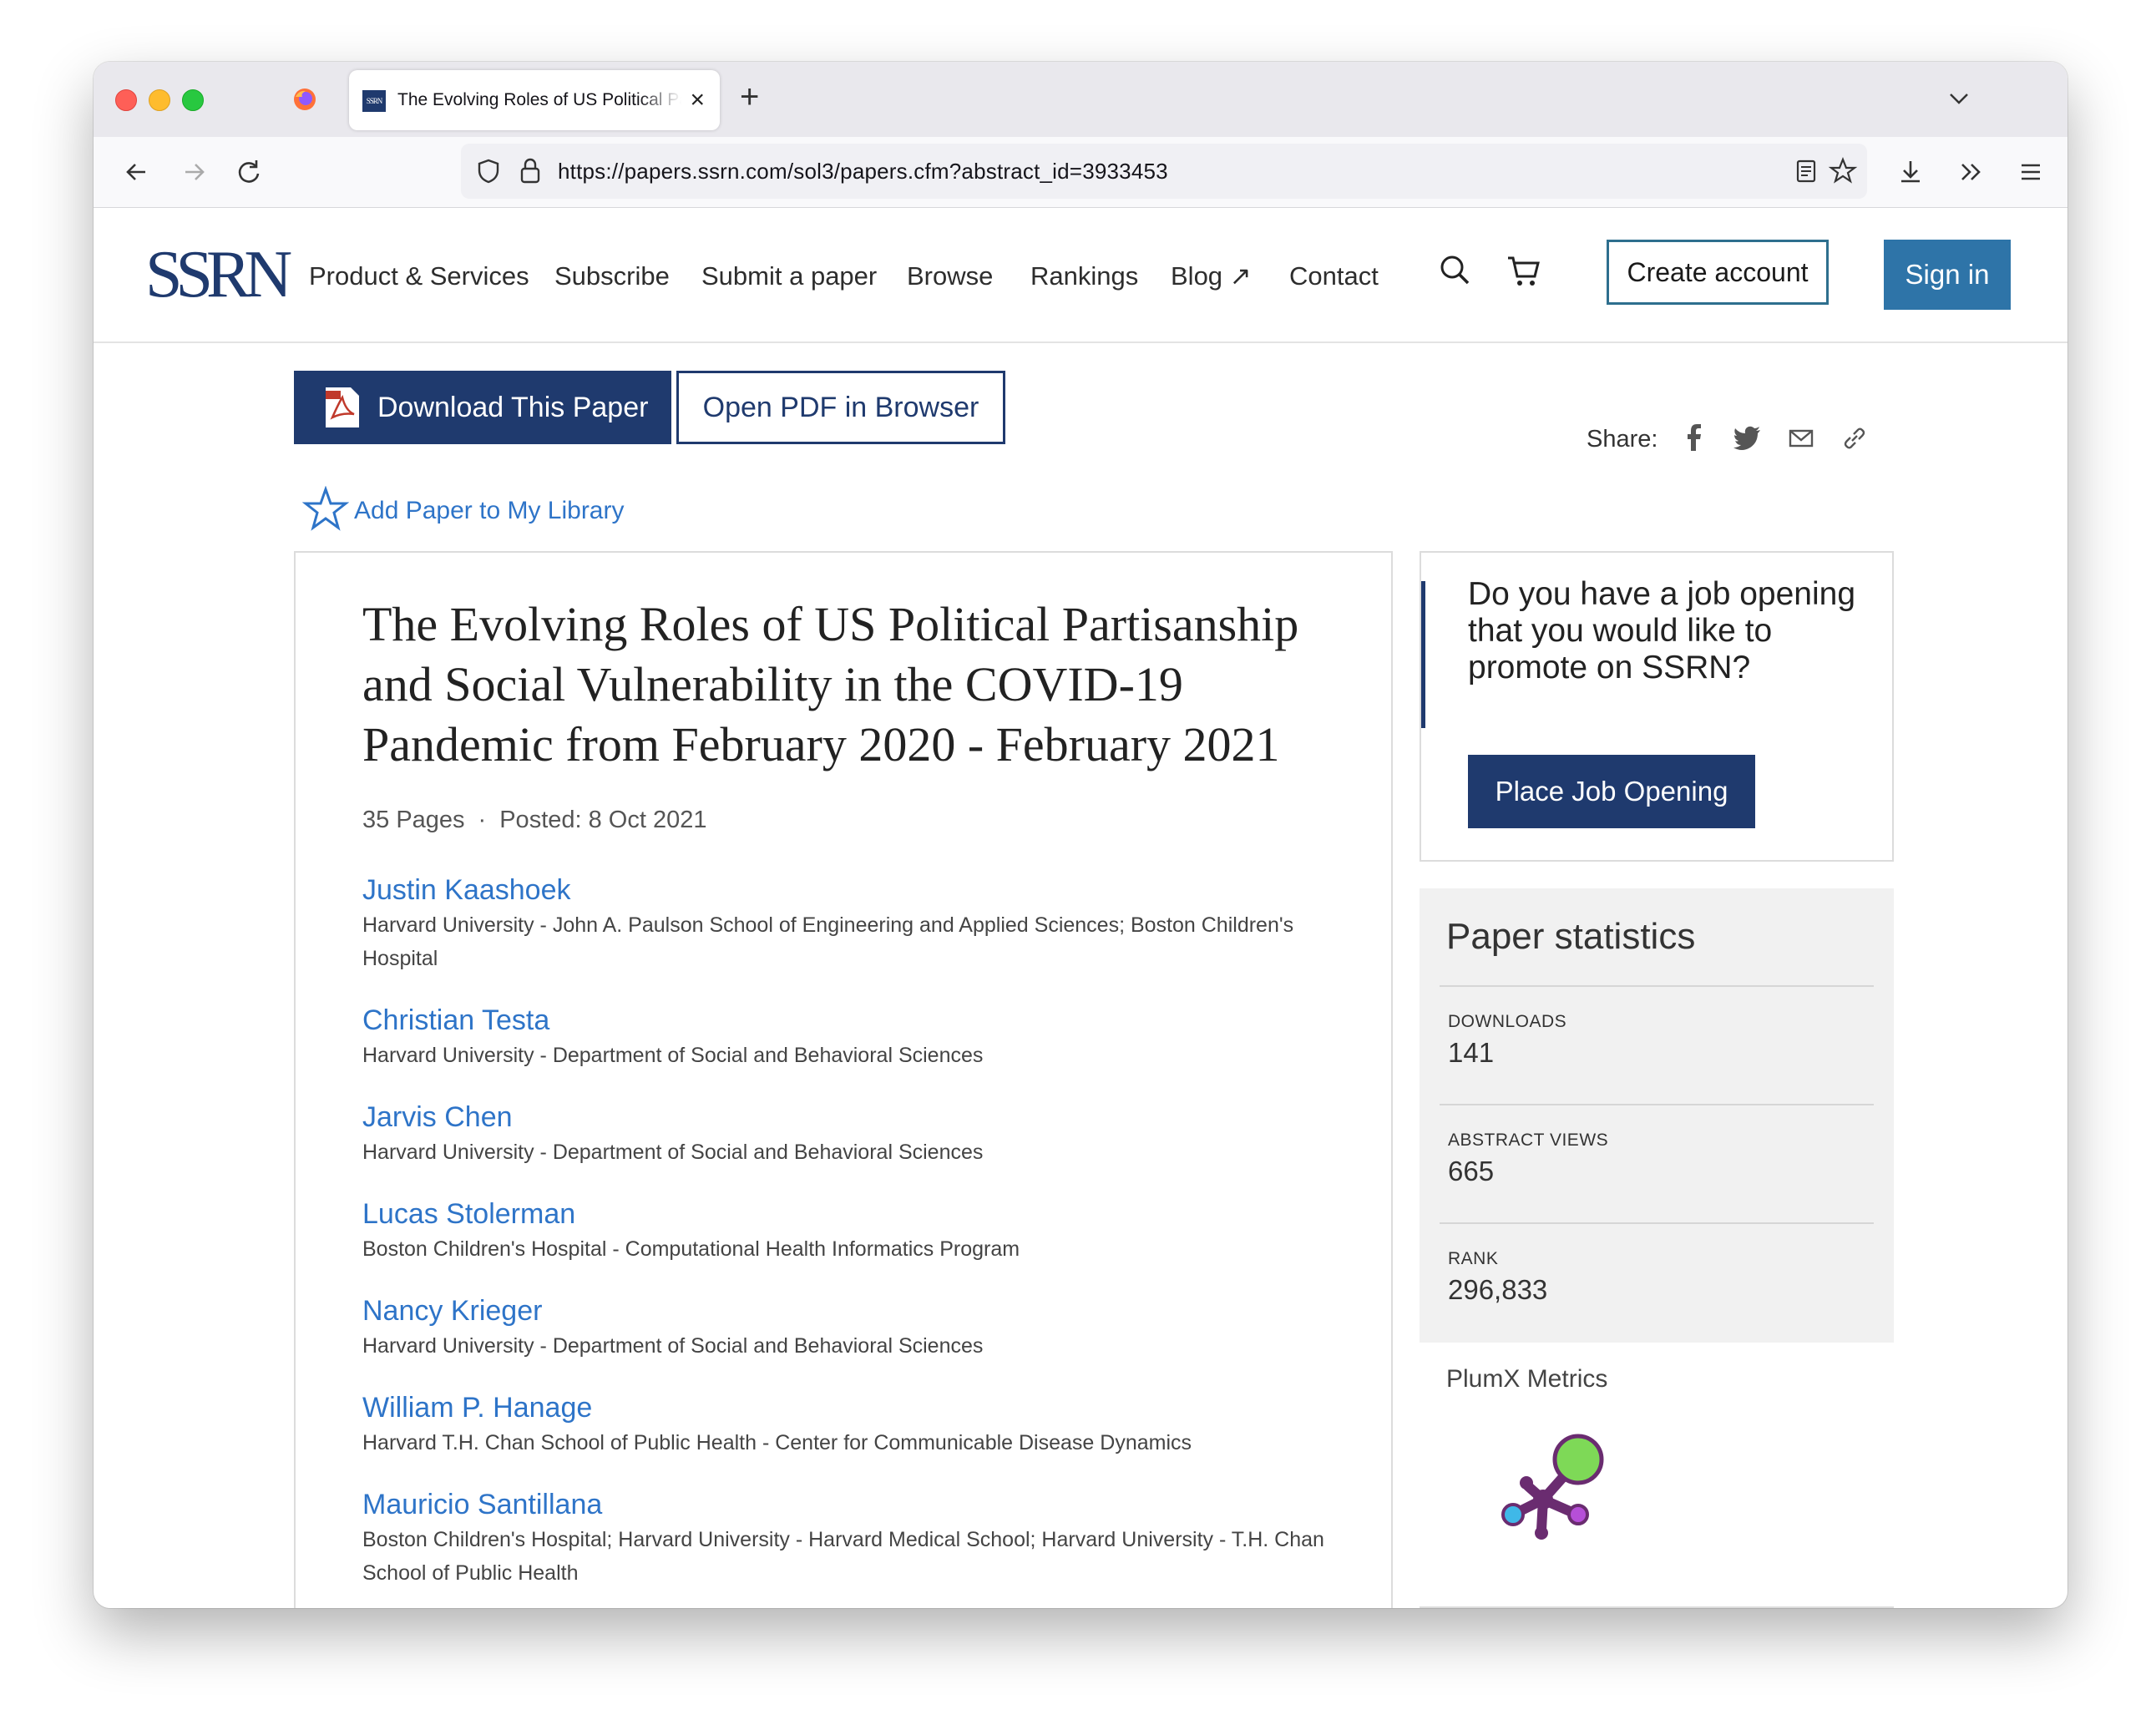  What do you see at coordinates (325, 508) in the screenshot?
I see `star-icon` at bounding box center [325, 508].